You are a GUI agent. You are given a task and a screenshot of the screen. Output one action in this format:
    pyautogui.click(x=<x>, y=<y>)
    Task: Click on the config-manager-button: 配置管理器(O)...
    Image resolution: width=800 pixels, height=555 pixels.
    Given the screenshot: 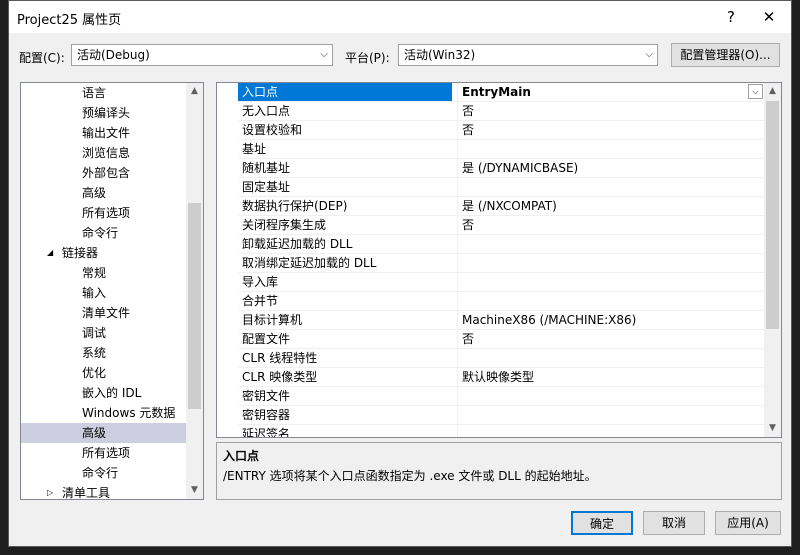 What is the action you would take?
    pyautogui.click(x=725, y=55)
    